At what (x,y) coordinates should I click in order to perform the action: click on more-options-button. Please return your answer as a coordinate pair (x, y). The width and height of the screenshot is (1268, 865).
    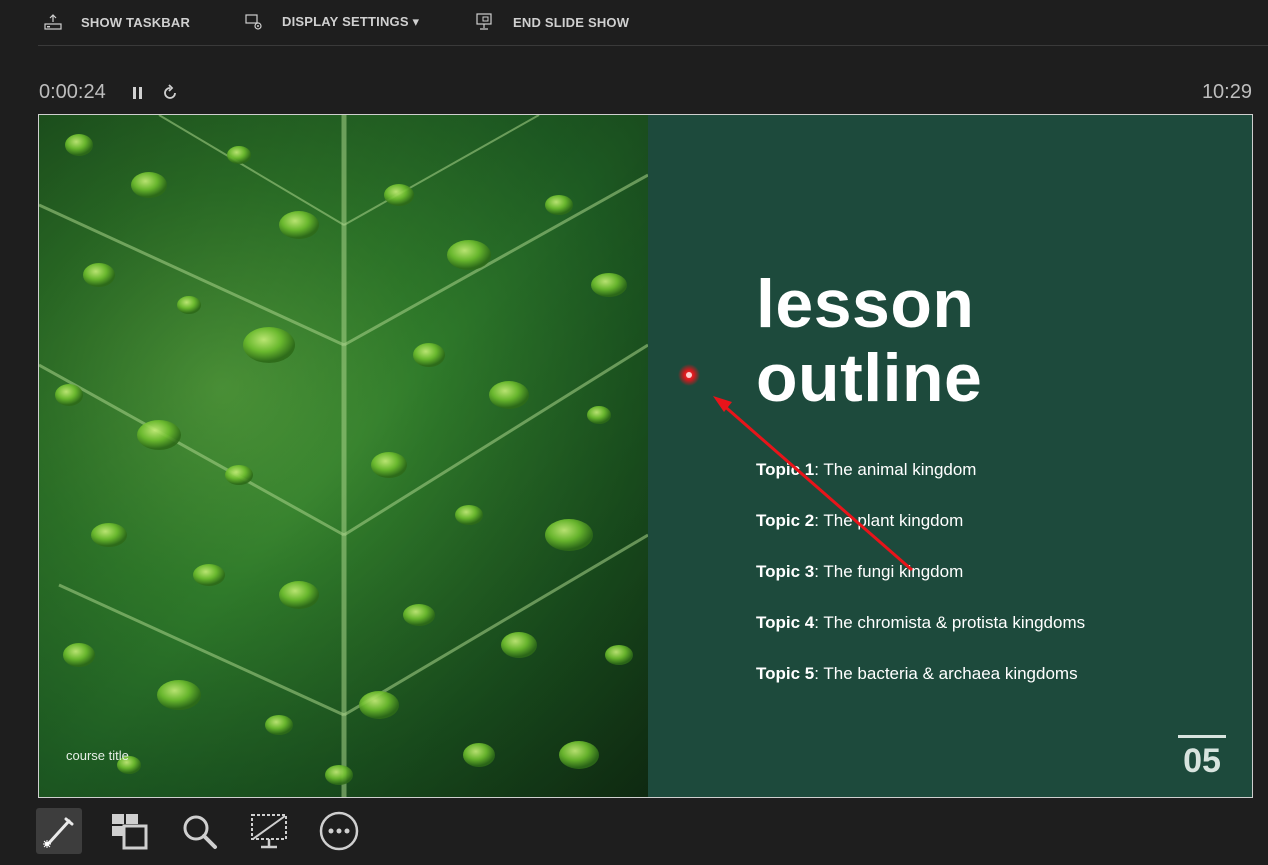
    Looking at the image, I should click on (339, 831).